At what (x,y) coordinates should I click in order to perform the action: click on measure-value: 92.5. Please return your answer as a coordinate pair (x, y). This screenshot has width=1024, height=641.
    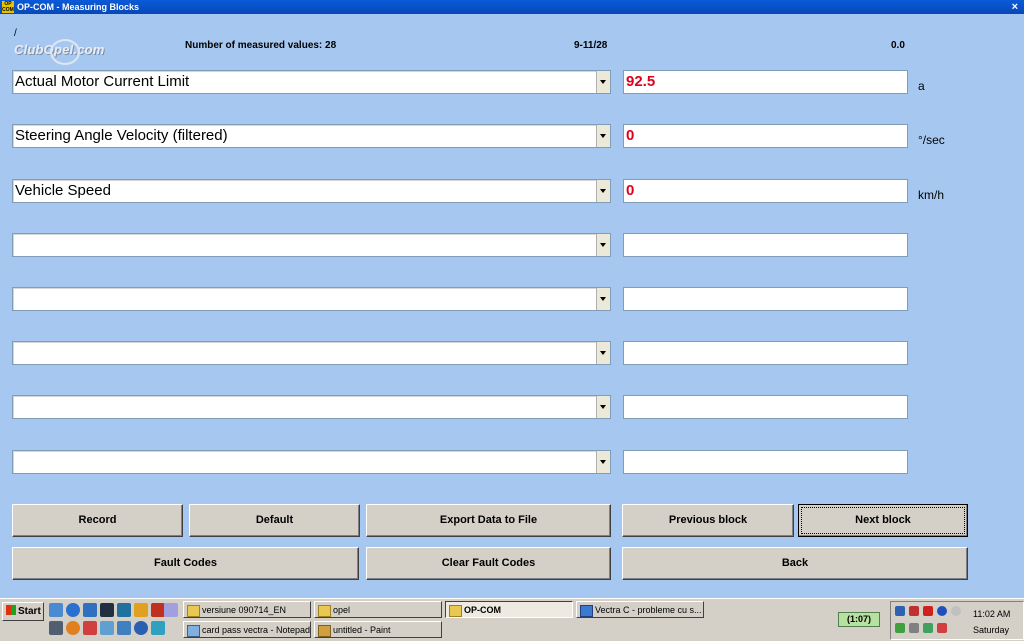
    Looking at the image, I should click on (641, 81).